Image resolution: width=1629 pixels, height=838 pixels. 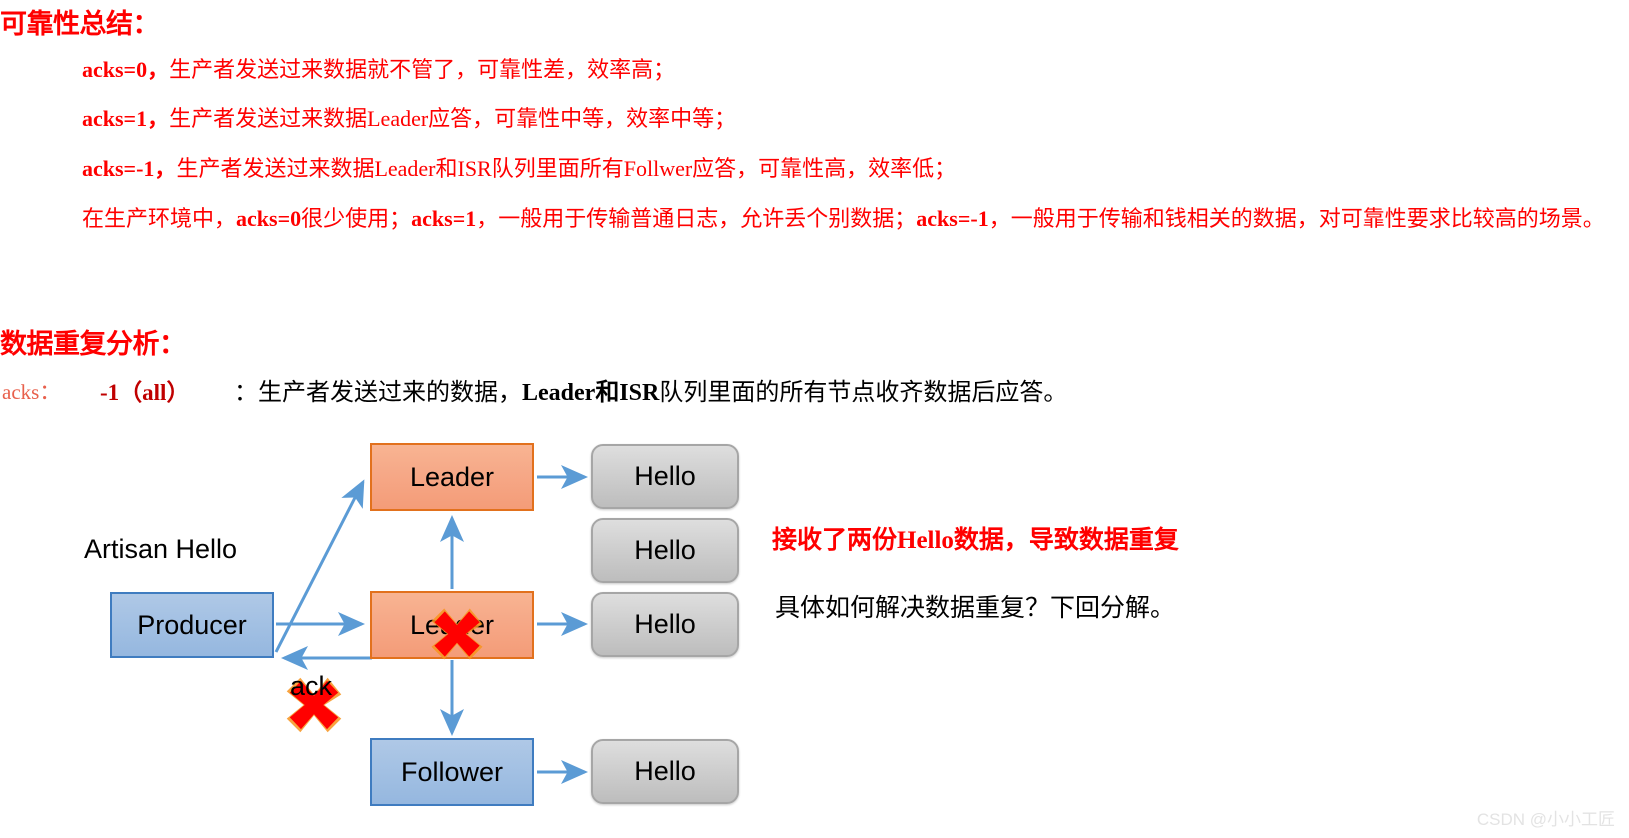 I want to click on hello-message-box-2-label: Hello, so click(x=665, y=550).